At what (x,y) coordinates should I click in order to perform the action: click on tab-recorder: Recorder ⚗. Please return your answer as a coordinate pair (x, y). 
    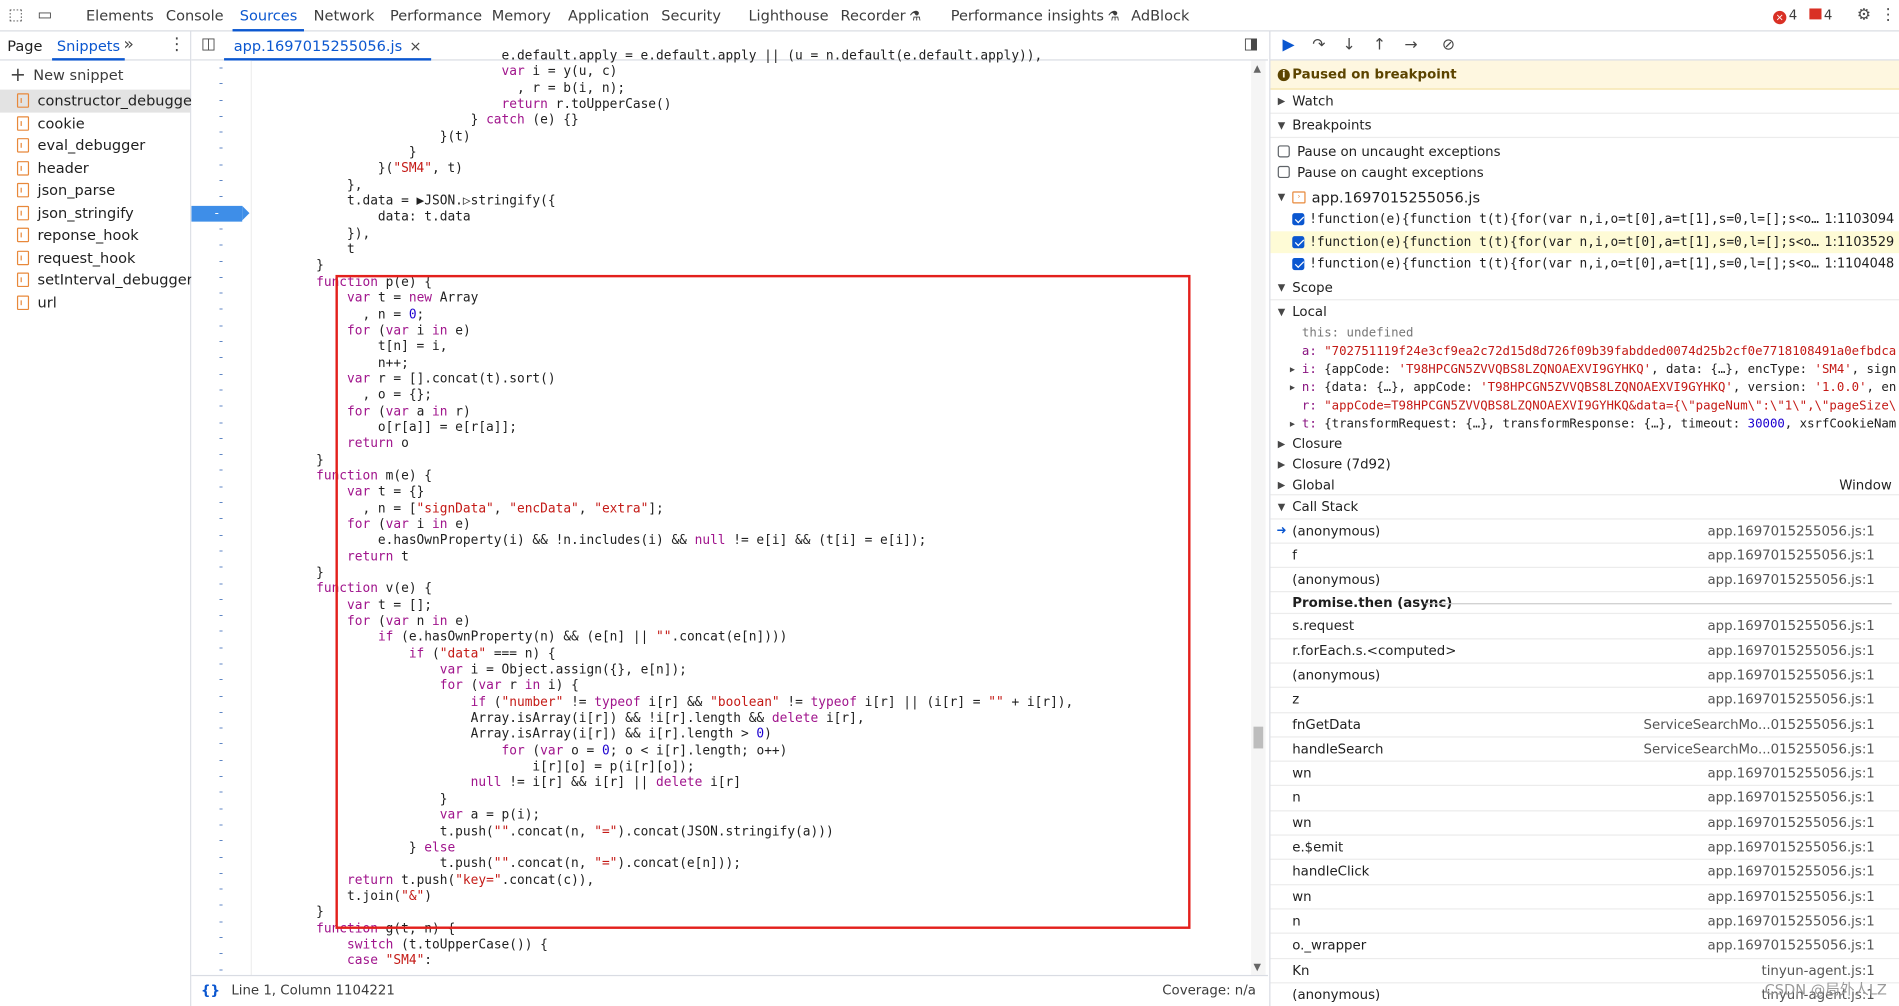
    Looking at the image, I should click on (881, 15).